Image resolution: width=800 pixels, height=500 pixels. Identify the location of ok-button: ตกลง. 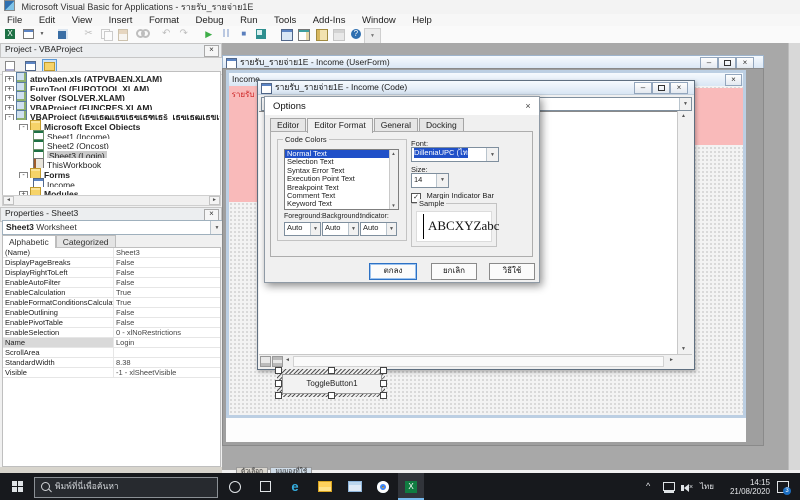
(393, 271).